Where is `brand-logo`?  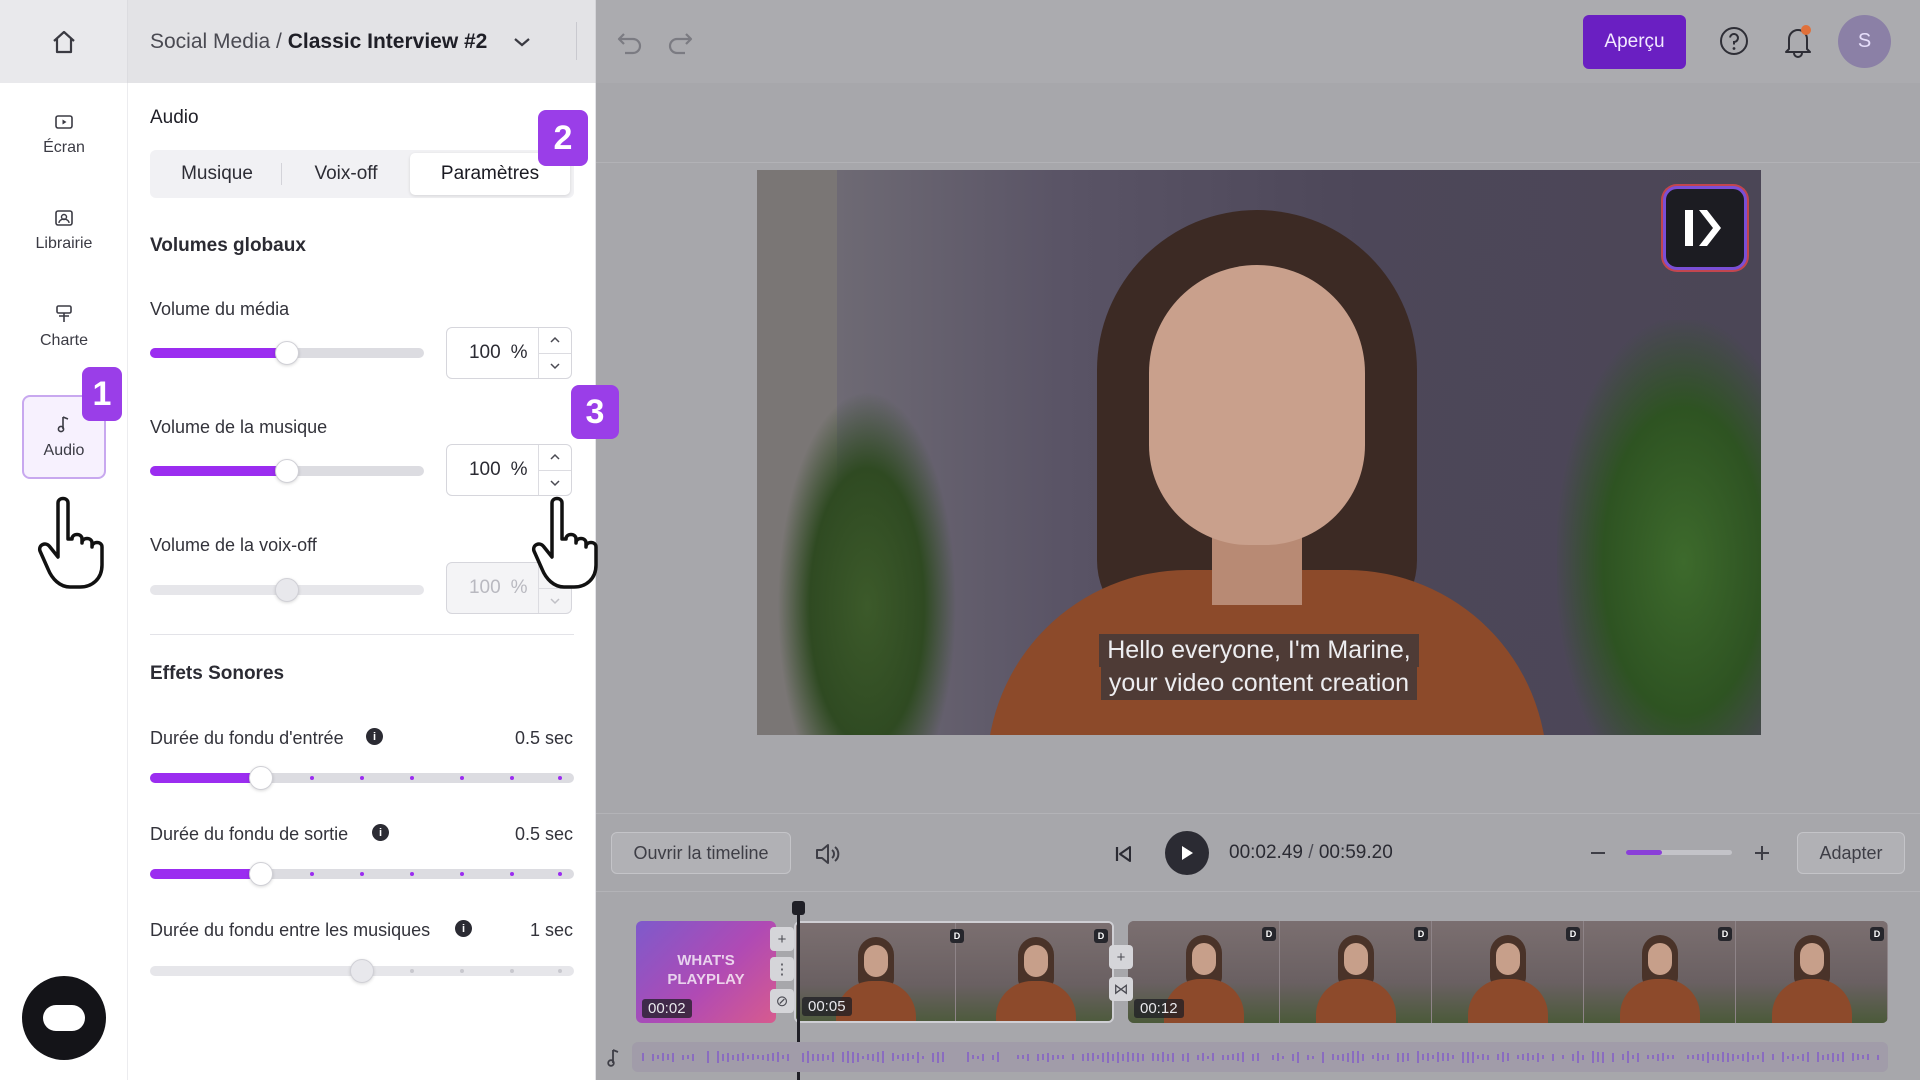
brand-logo is located at coordinates (1705, 228).